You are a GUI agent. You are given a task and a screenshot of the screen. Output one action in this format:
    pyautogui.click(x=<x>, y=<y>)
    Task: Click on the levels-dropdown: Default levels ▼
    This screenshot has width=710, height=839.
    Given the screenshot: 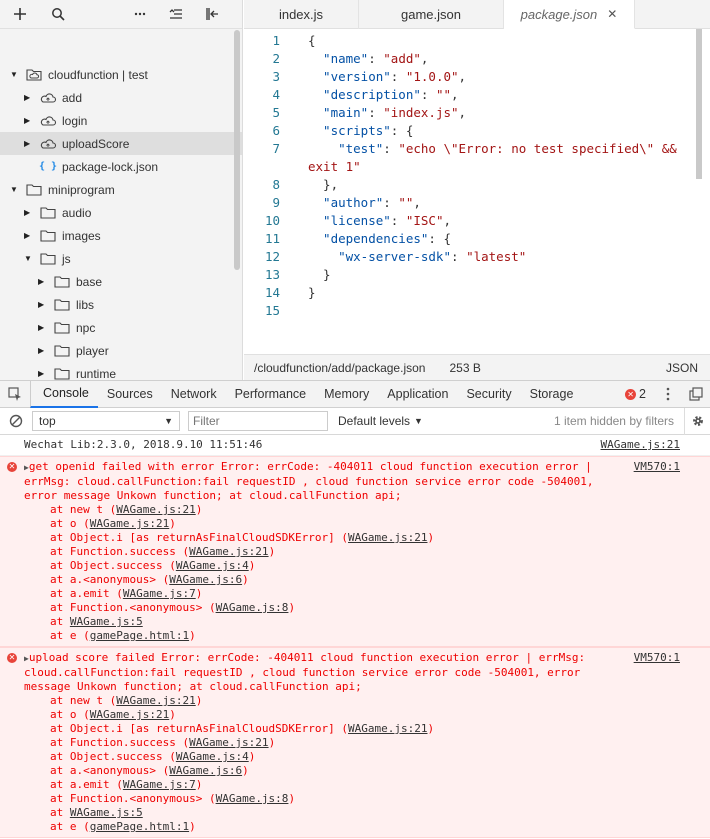 What is the action you would take?
    pyautogui.click(x=380, y=421)
    